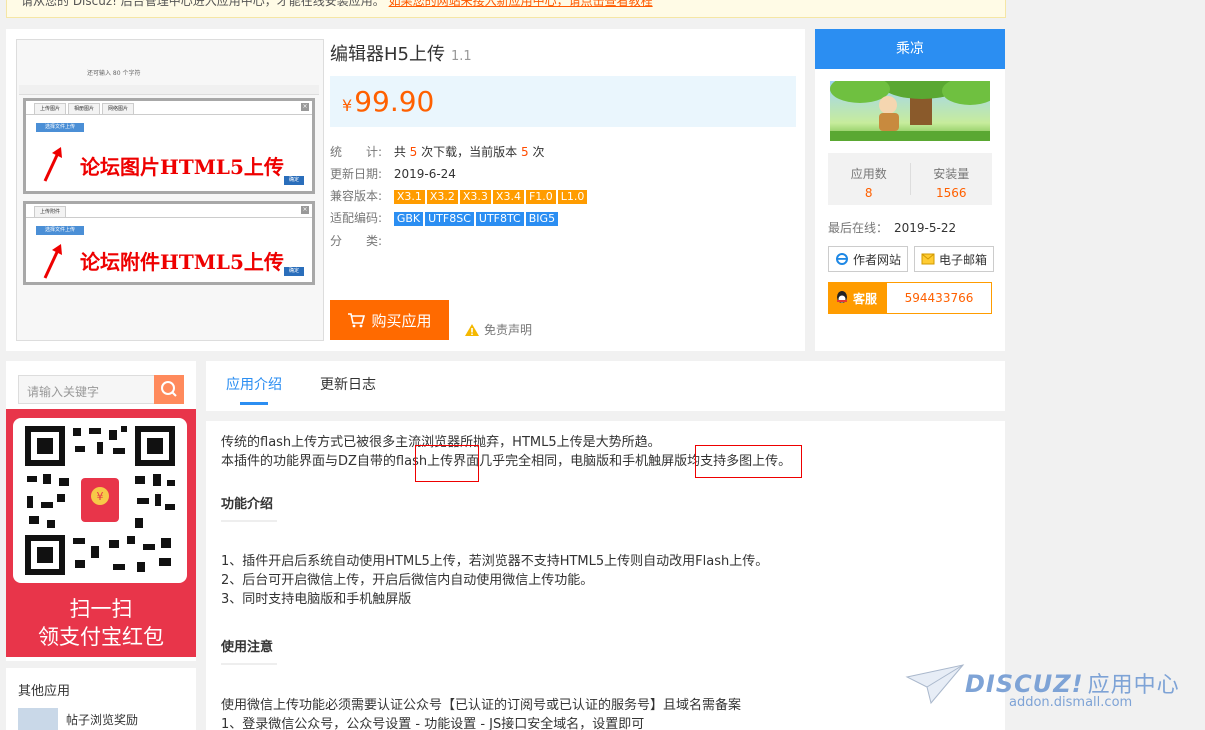 The width and height of the screenshot is (1205, 730). Describe the element at coordinates (481, 705) in the screenshot. I see `note-item: 使用微信上传功能必须需要认证公众号【已认证的订阅号或已认证的服务号】且域名需备案` at that location.